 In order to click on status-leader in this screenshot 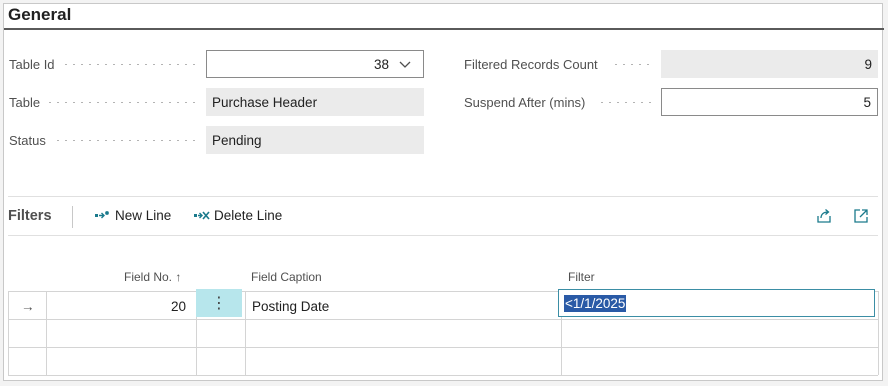, I will do `click(125, 140)`.